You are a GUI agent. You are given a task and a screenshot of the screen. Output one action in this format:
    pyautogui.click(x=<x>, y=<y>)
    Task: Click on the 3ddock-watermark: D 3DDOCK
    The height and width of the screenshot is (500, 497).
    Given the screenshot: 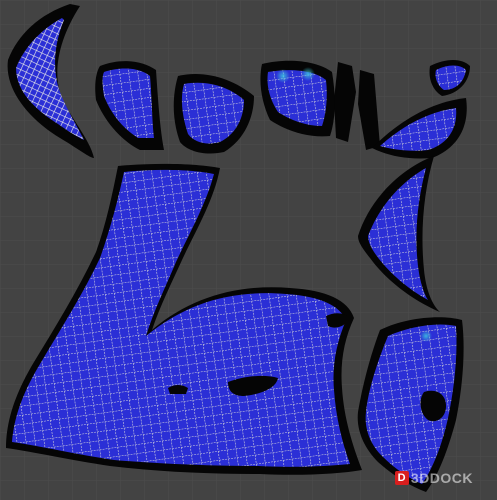 What is the action you would take?
    pyautogui.click(x=433, y=478)
    